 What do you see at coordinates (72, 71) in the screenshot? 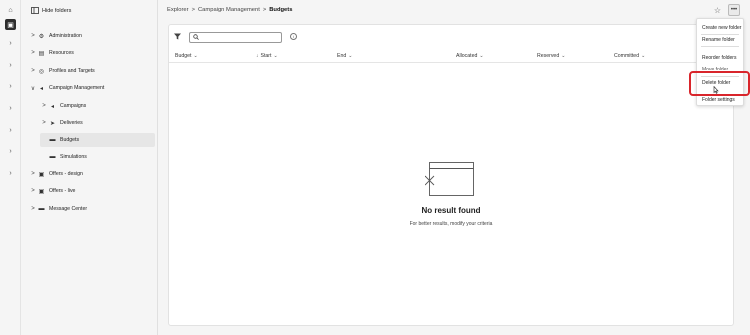
I see `tree-item-label: Profiles and Targets` at bounding box center [72, 71].